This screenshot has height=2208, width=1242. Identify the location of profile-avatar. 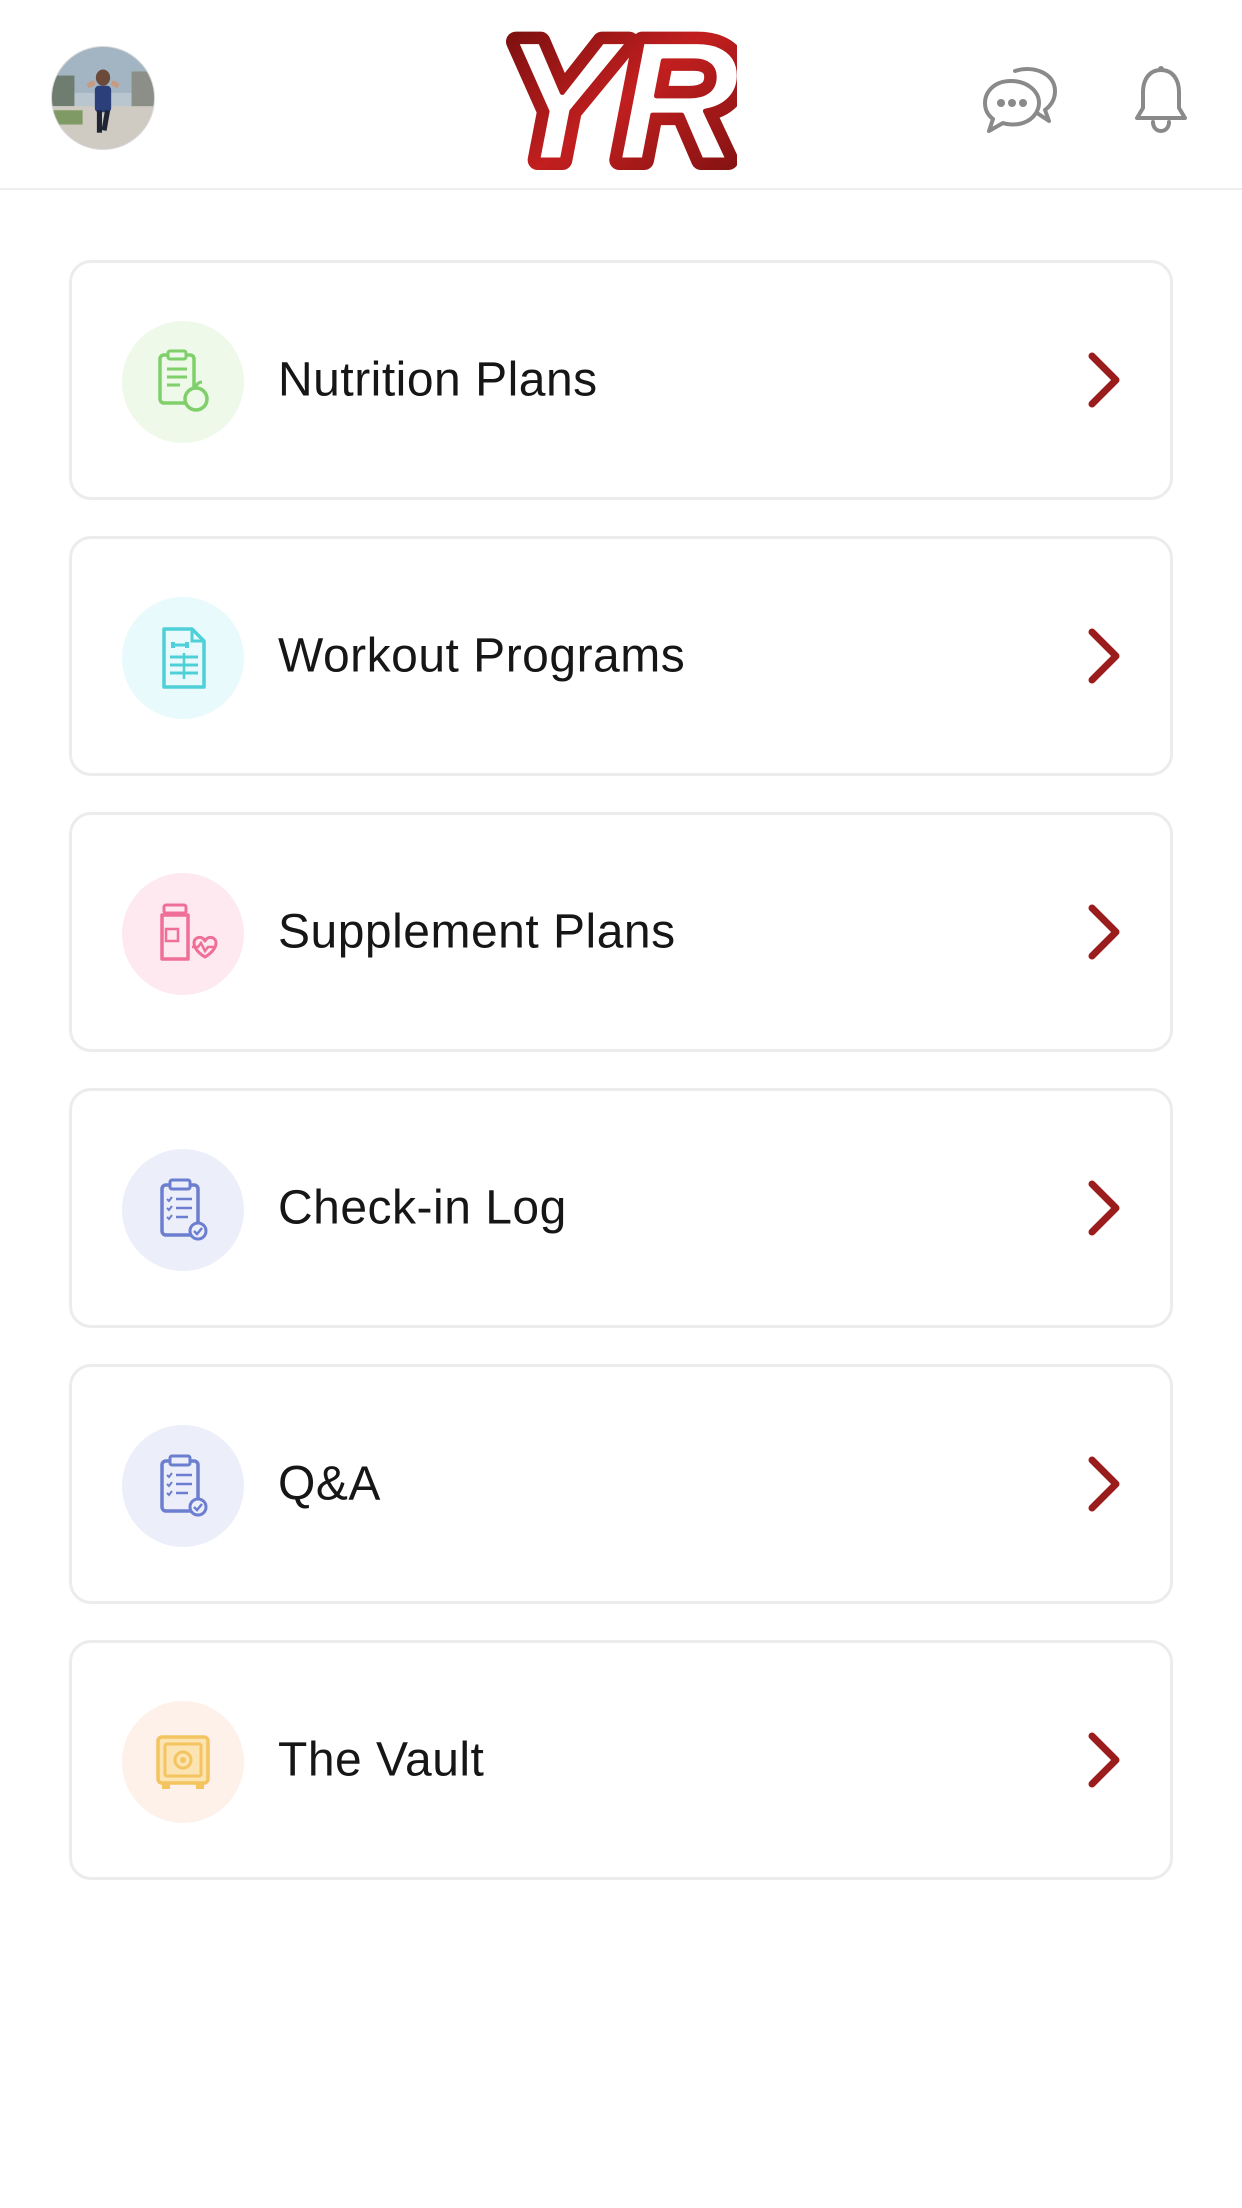
(103, 98).